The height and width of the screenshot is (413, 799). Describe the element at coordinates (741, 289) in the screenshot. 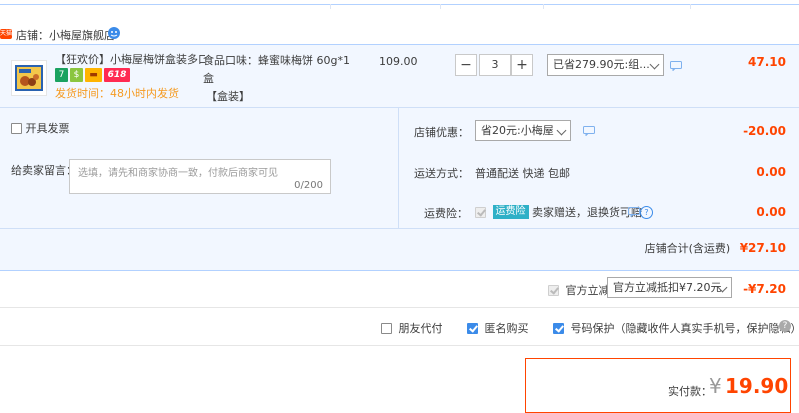

I see `official-discount-amount: -¥7.20` at that location.